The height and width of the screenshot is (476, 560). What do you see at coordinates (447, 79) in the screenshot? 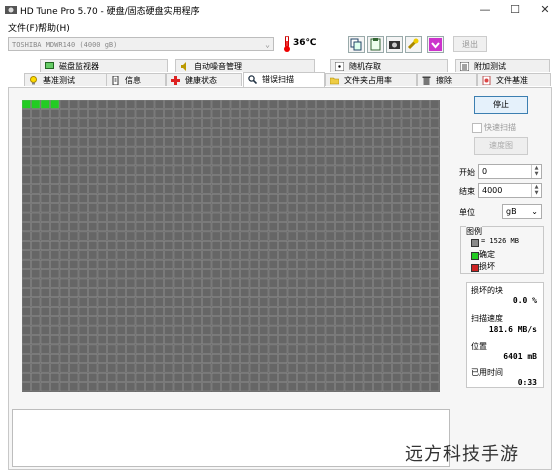
I see `tab-erase: 擦除` at bounding box center [447, 79].